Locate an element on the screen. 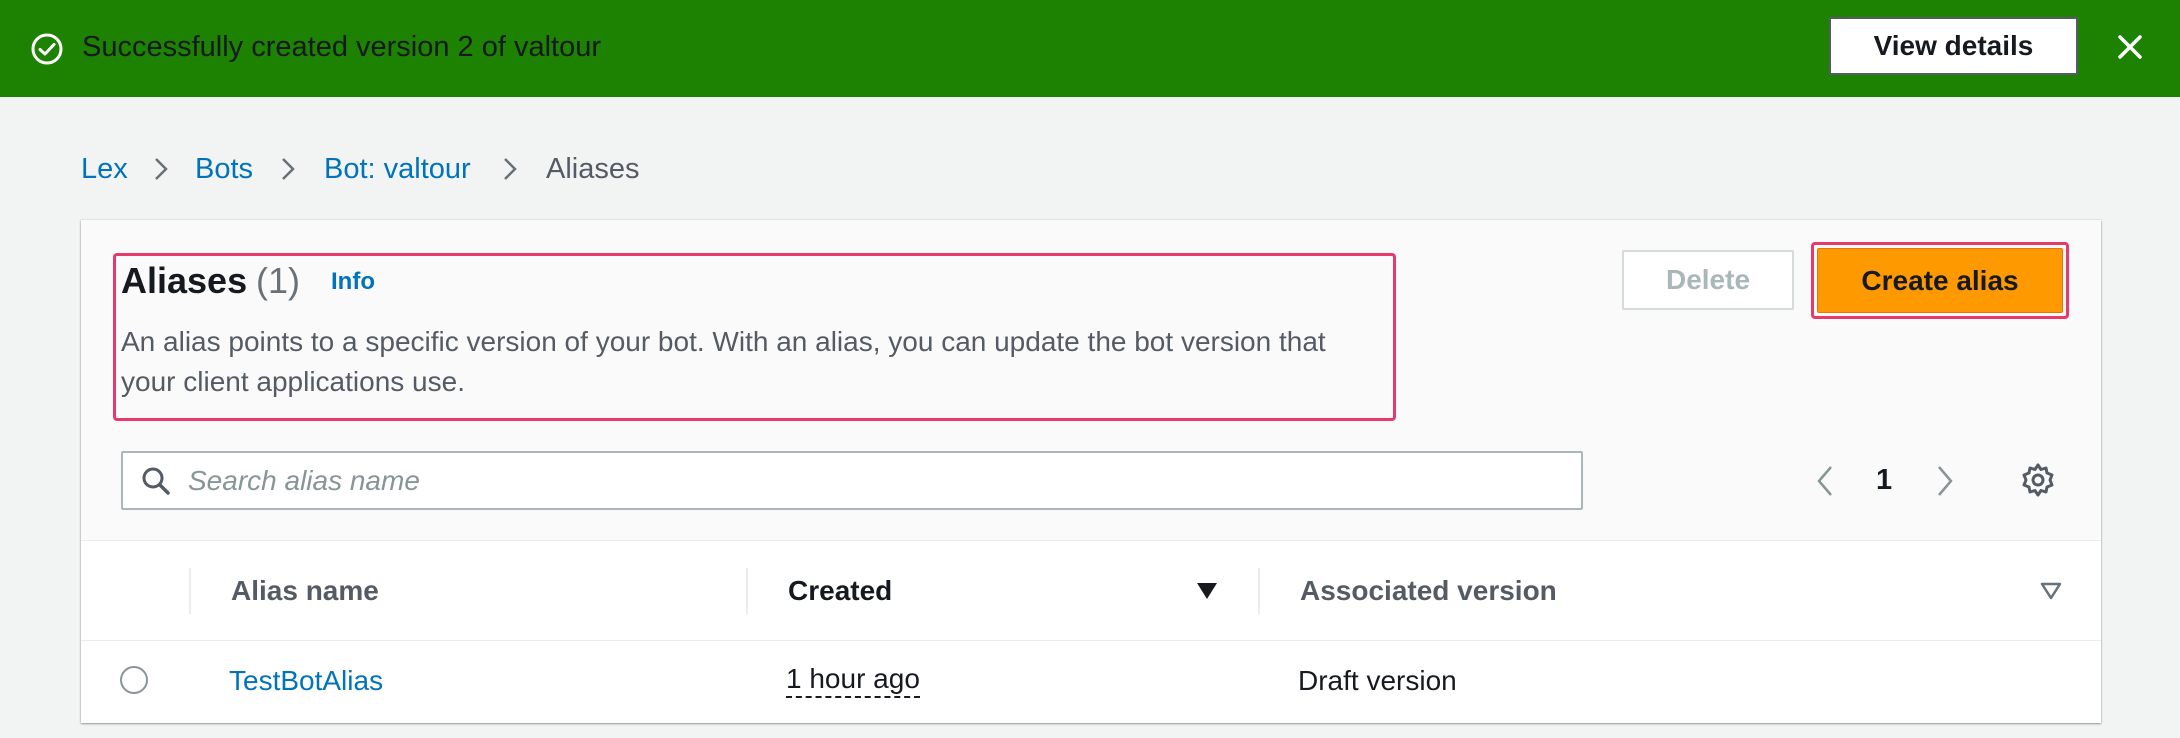  view-details-button: View details is located at coordinates (1953, 46).